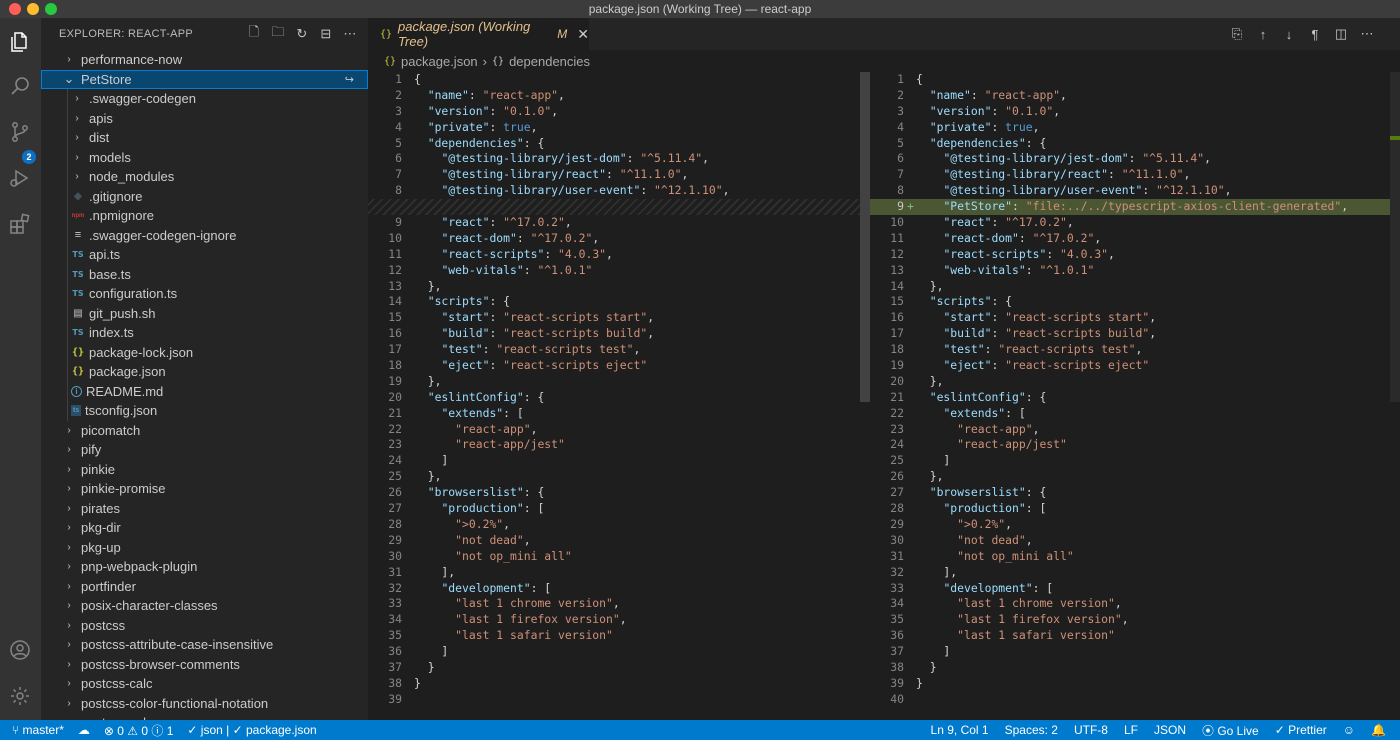  Describe the element at coordinates (204, 60) in the screenshot. I see `tree-folder: › performance-now` at that location.